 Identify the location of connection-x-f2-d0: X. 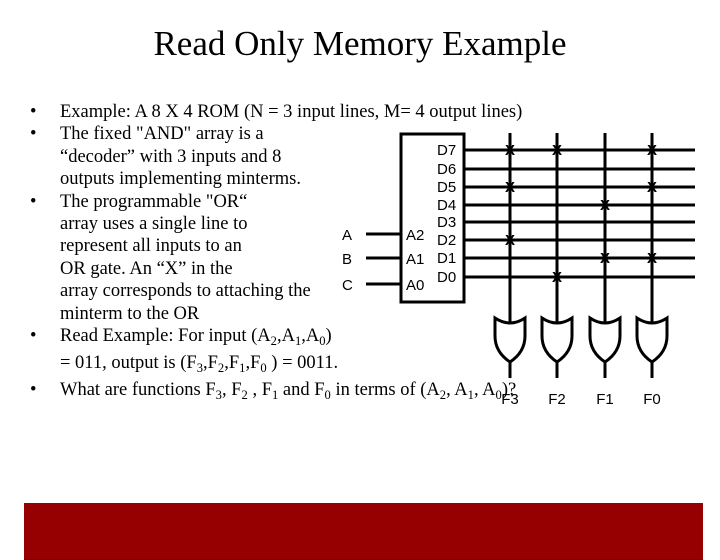
(557, 277).